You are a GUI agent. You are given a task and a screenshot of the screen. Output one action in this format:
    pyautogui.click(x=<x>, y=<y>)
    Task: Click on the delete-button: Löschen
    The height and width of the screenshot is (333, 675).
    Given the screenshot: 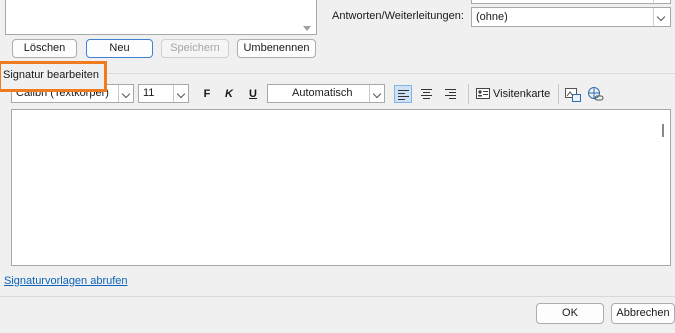 What is the action you would take?
    pyautogui.click(x=44, y=48)
    